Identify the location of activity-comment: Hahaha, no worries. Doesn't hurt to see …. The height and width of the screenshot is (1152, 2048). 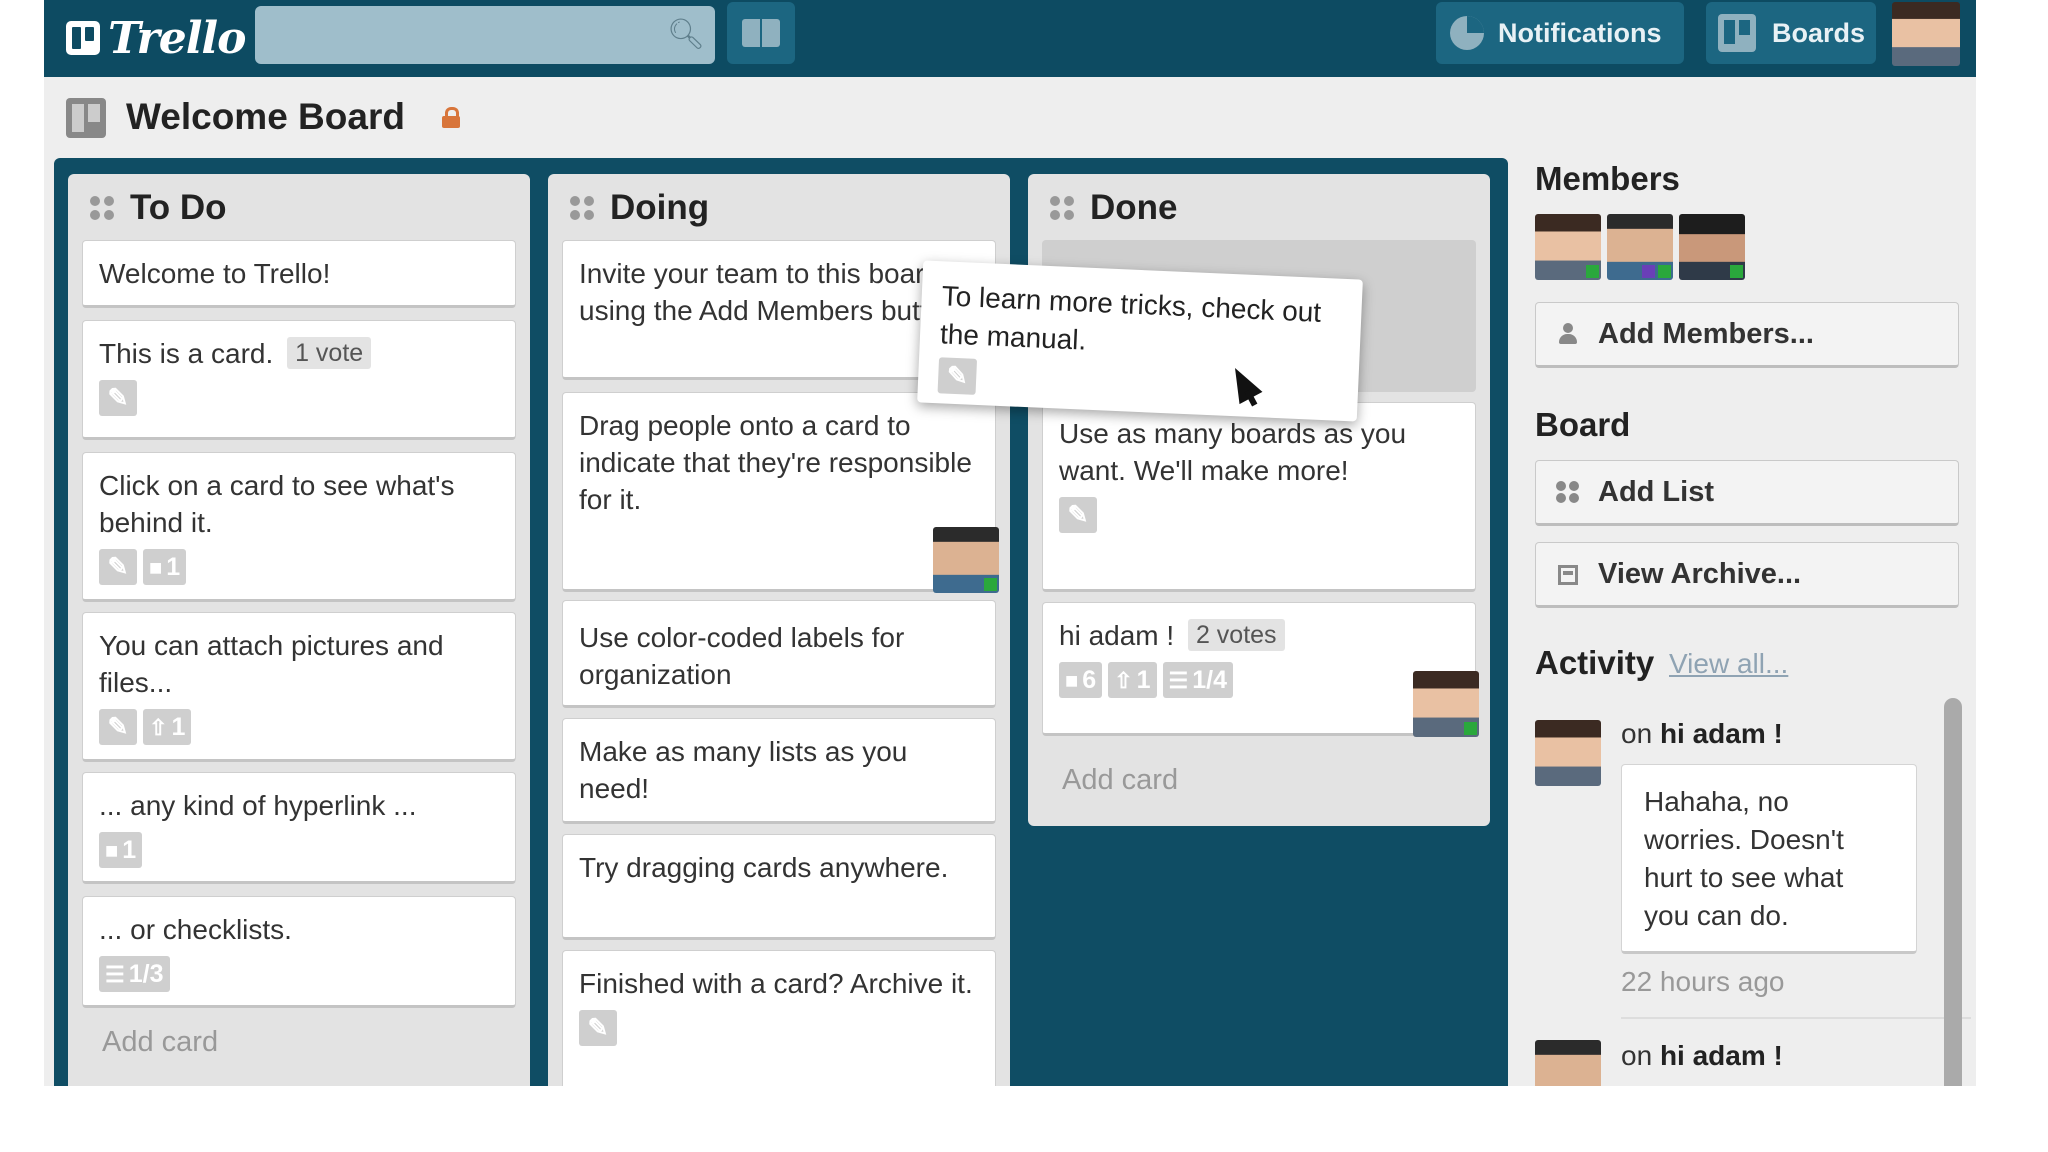
(1769, 859).